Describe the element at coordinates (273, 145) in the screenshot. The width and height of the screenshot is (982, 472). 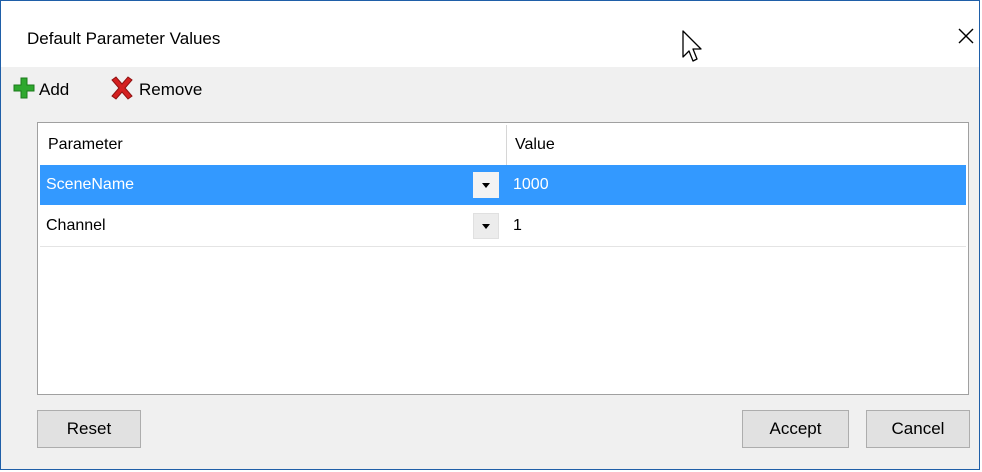
I see `column-header-parameter: Parameter` at that location.